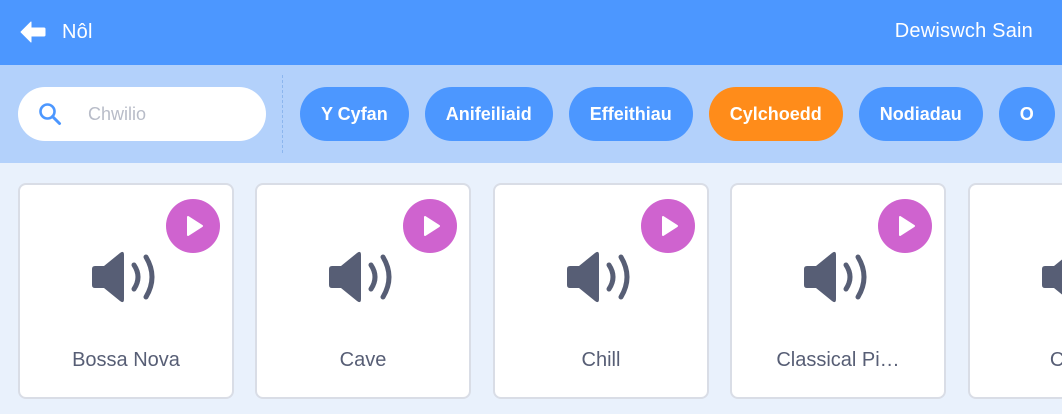  I want to click on tab-all: Y Cyfan, so click(354, 114).